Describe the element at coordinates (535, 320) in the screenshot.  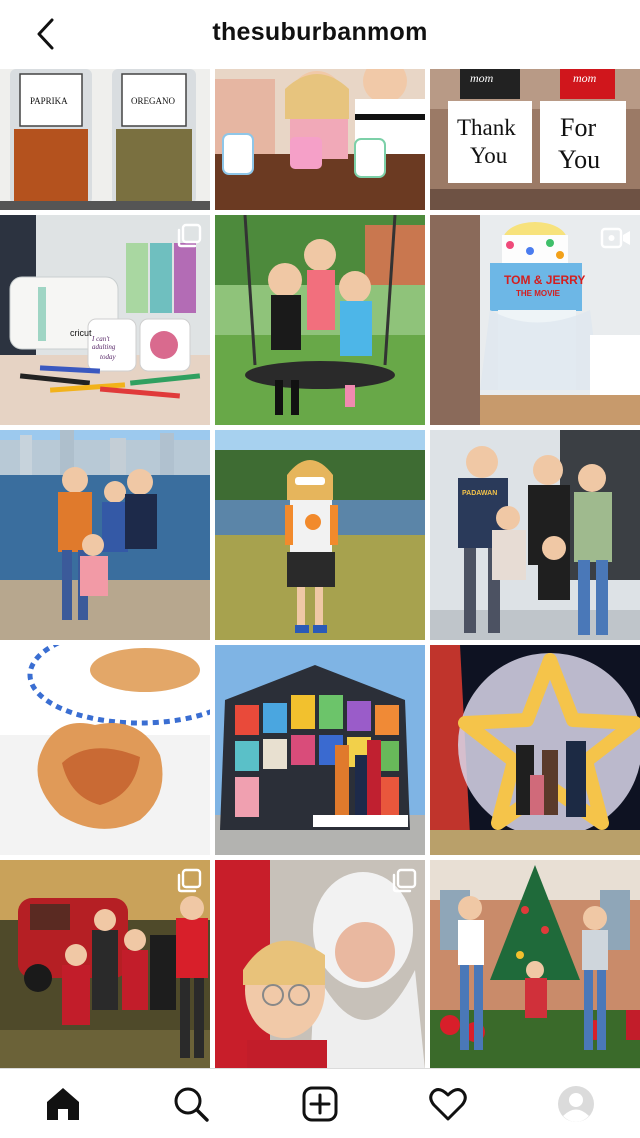
I see `post-tom-and-jerry-cake: TOM & JERRY THE MOVIE` at that location.